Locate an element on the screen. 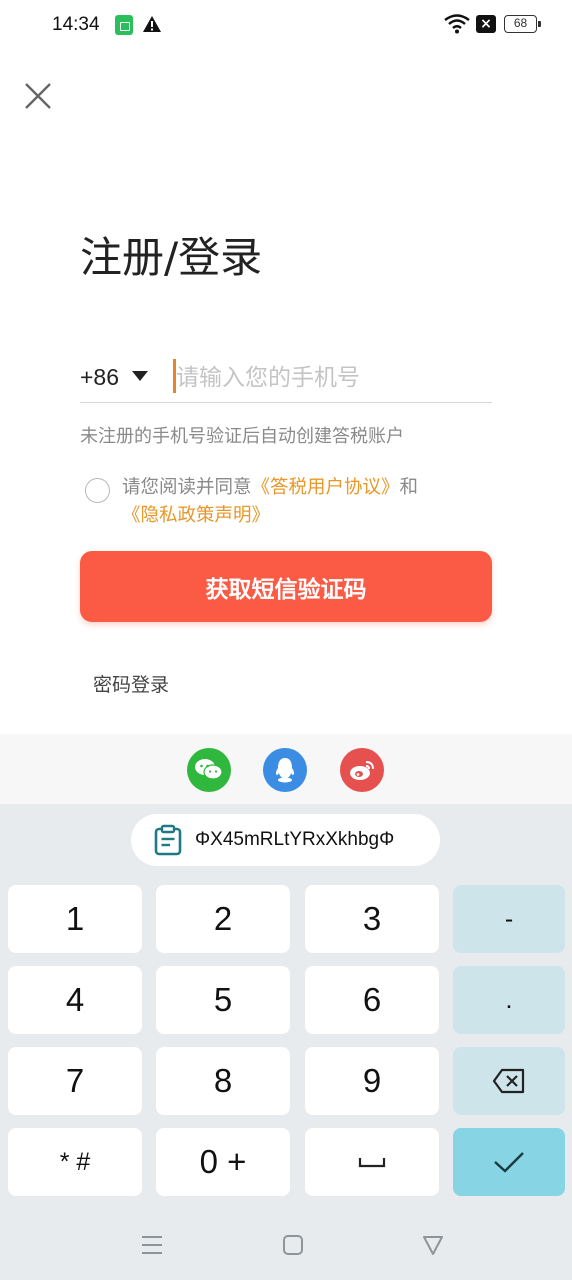  page-title: 注册/登录 is located at coordinates (171, 257).